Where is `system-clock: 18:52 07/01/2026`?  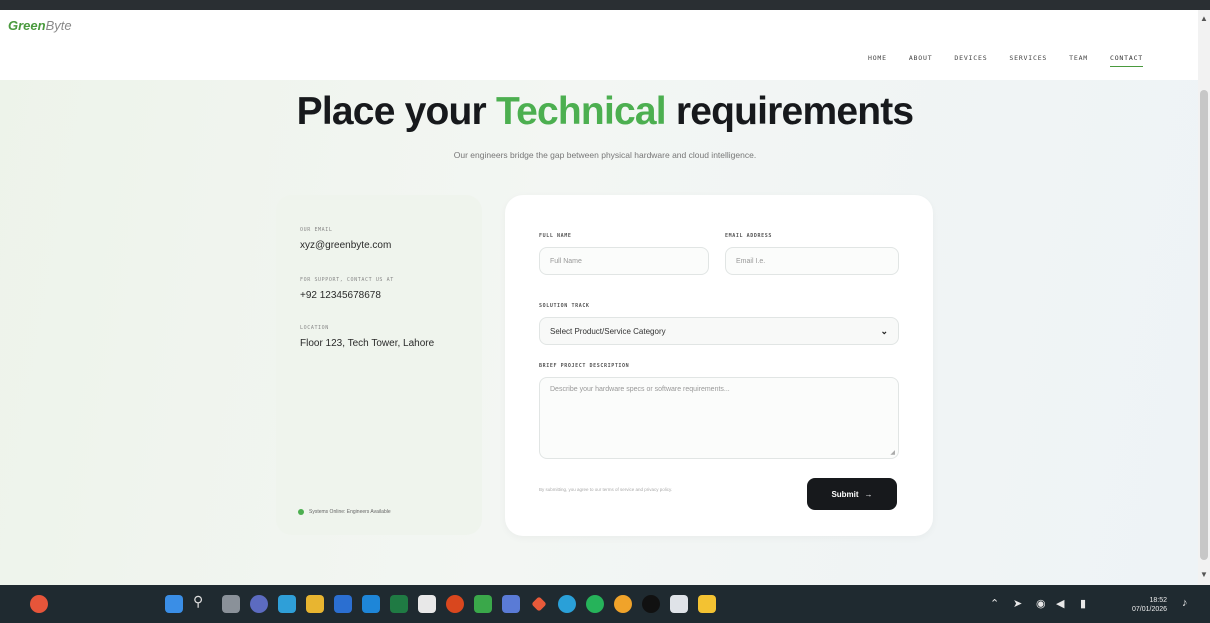
system-clock: 18:52 07/01/2026 is located at coordinates (1149, 605).